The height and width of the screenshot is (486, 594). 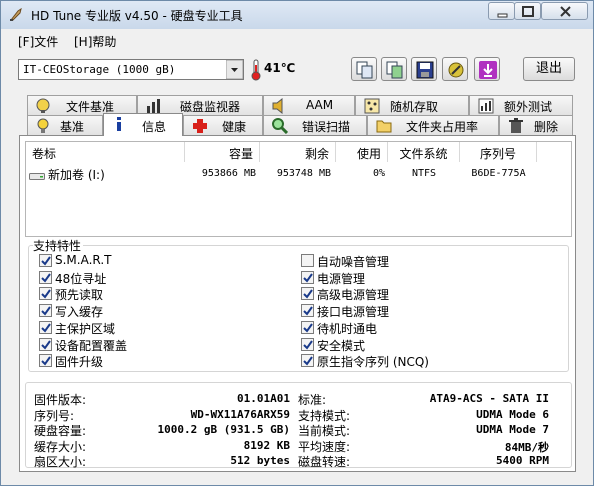 What do you see at coordinates (324, 415) in the screenshot?
I see `info-label: 支持模式:` at bounding box center [324, 415].